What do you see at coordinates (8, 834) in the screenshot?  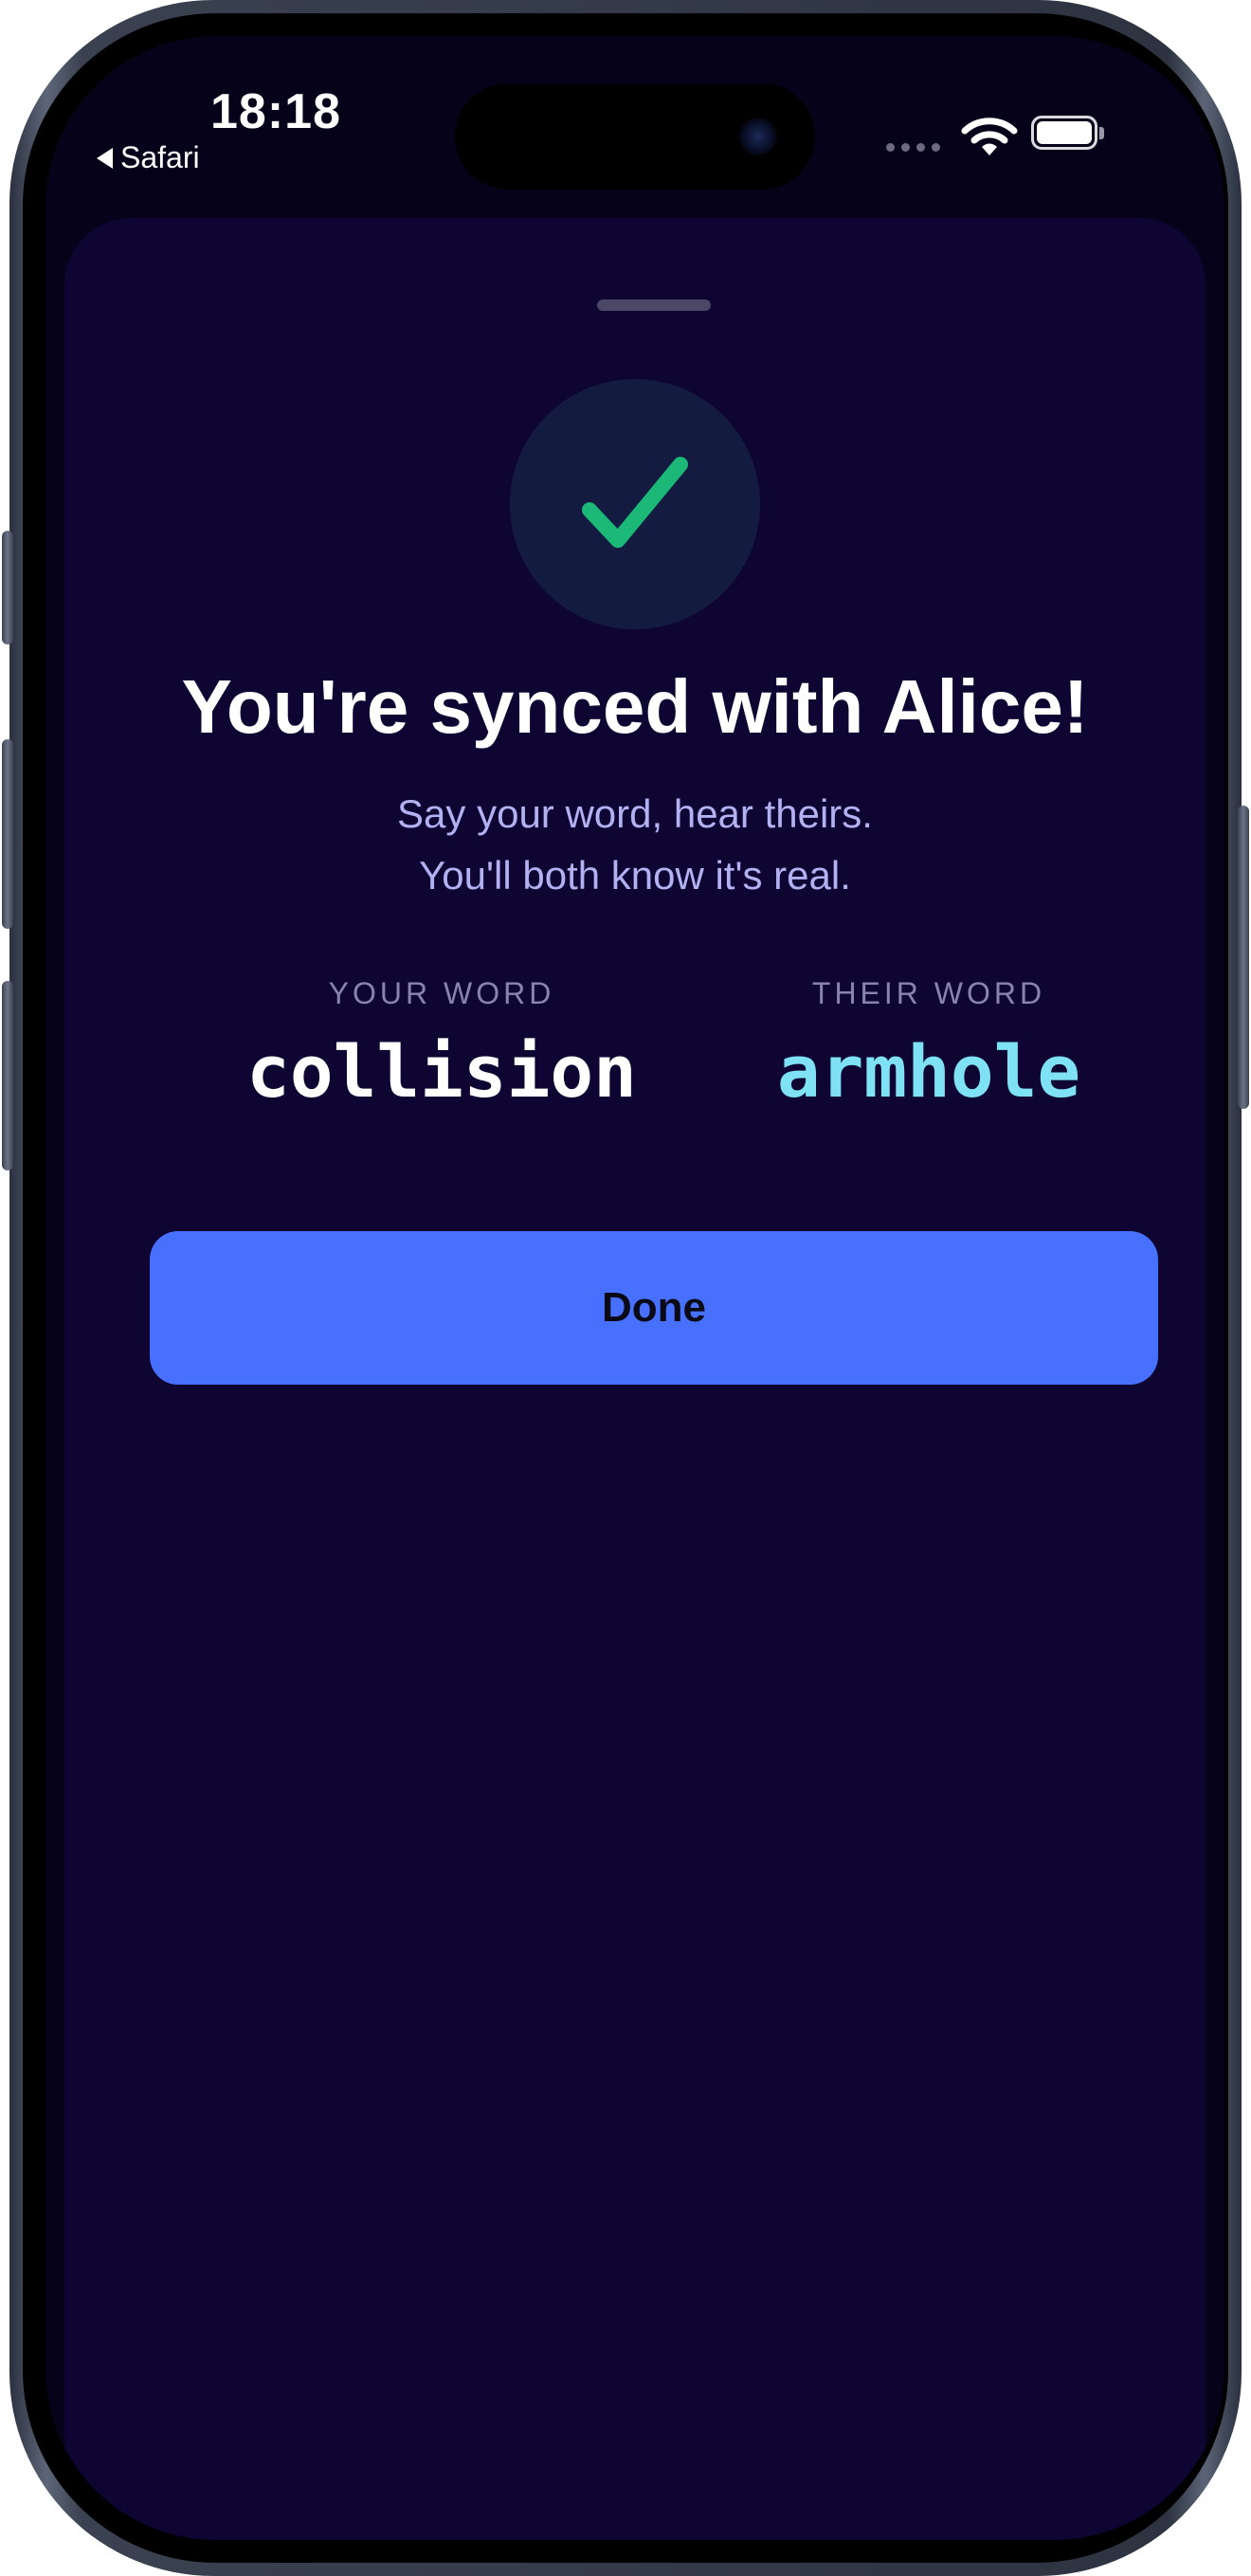 I see `volume-up-button` at bounding box center [8, 834].